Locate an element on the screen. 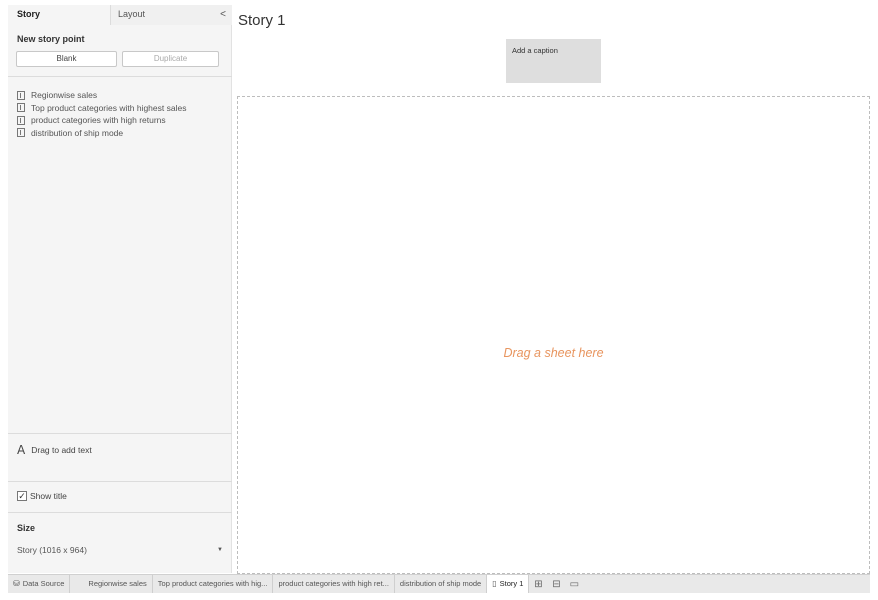 The width and height of the screenshot is (878, 600). show-title-toggle: ✓ Show title is located at coordinates (42, 496).